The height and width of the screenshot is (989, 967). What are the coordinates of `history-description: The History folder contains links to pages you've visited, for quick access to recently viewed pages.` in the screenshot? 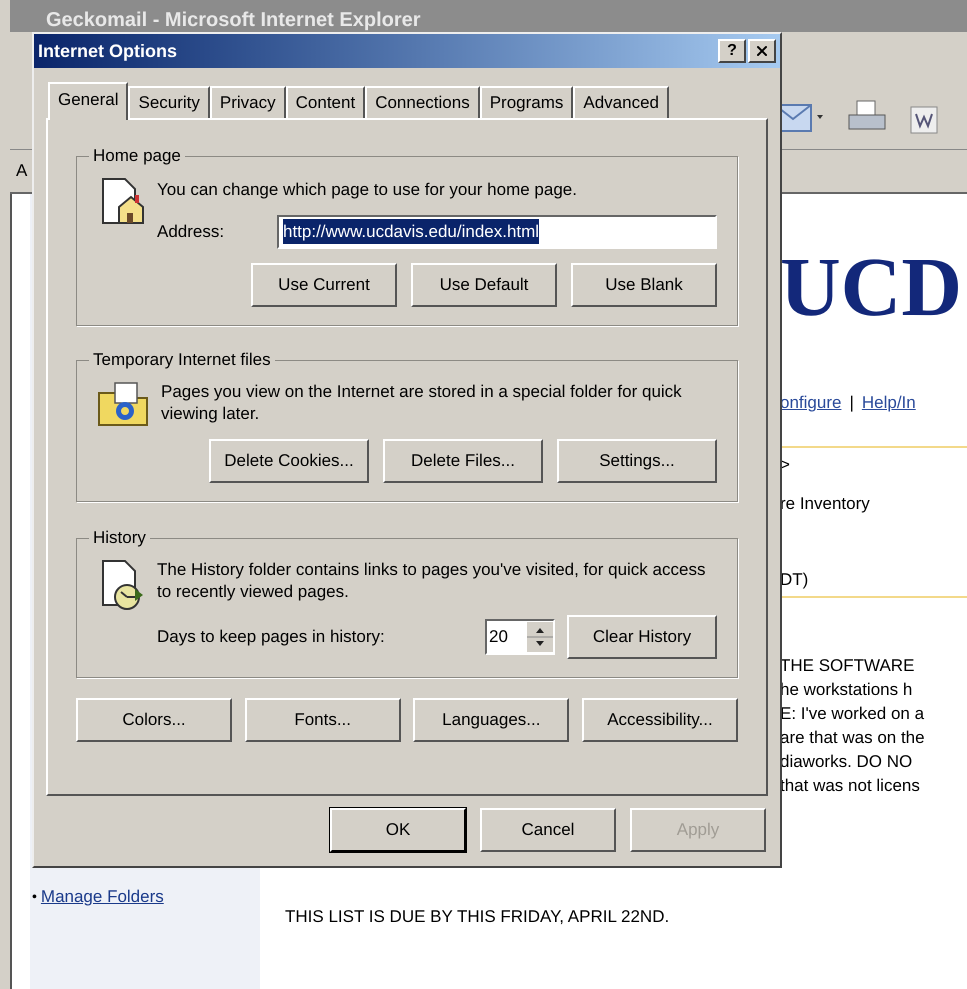 It's located at (431, 580).